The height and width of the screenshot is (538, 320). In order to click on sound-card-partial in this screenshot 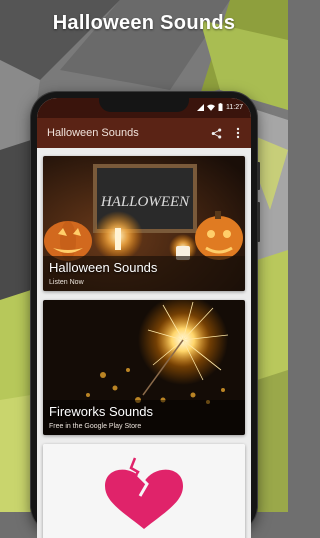, I will do `click(144, 491)`.